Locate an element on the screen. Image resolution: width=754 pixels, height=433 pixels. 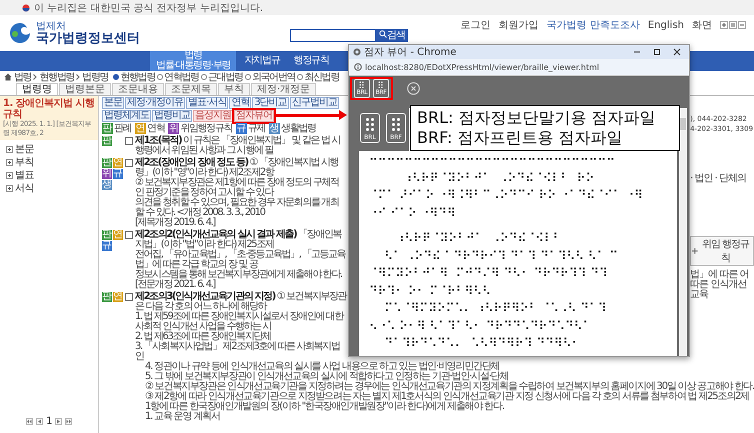
nav-tab: 자치법규 is located at coordinates (262, 61).